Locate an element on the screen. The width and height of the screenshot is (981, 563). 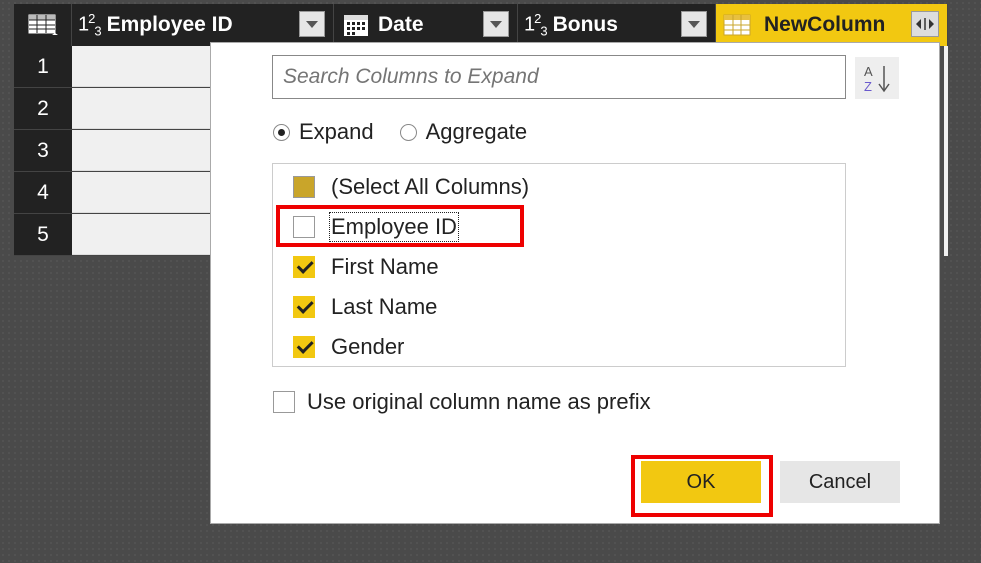
list-item-label: First Name is located at coordinates (385, 266).